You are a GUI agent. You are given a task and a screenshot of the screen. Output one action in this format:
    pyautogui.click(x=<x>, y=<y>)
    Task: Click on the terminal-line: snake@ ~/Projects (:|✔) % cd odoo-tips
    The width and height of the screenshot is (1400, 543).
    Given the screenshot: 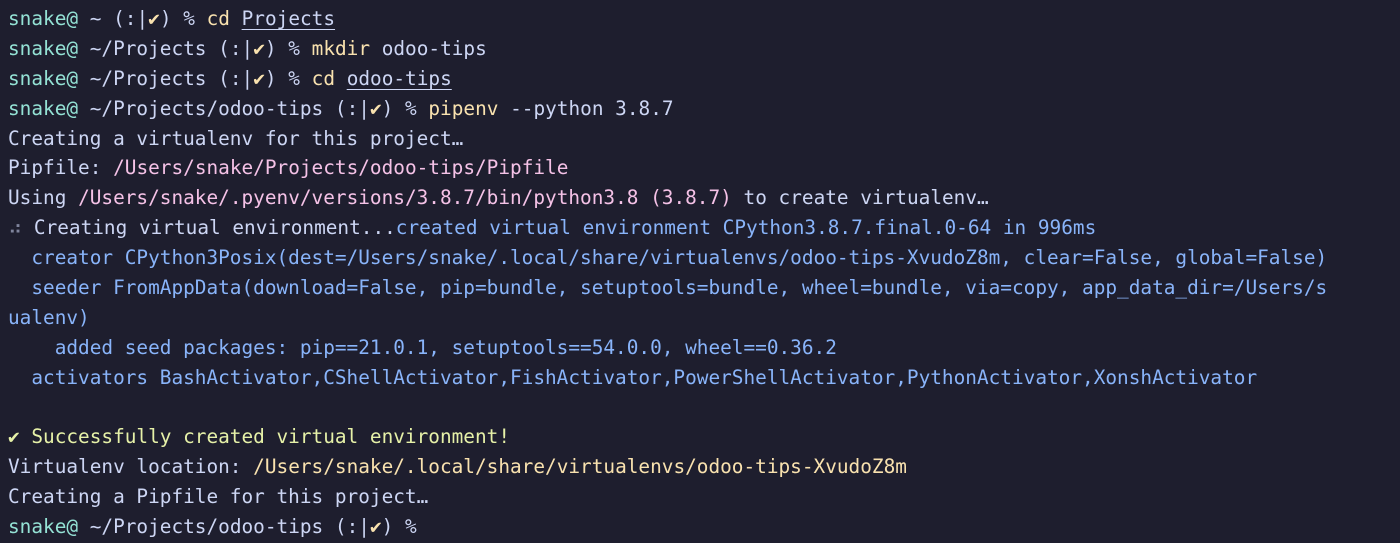 What is the action you would take?
    pyautogui.click(x=704, y=79)
    